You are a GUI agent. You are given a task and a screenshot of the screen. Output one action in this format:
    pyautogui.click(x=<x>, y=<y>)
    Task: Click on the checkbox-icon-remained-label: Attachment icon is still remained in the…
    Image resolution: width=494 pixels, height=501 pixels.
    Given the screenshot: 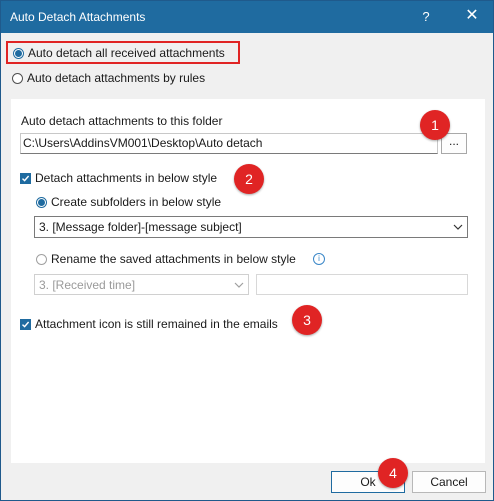 What is the action you would take?
    pyautogui.click(x=156, y=324)
    